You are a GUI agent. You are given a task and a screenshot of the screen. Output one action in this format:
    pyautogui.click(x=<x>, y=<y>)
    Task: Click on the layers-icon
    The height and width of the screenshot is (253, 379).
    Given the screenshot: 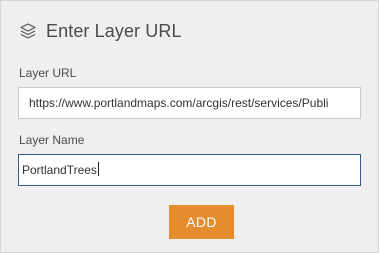 What is the action you would take?
    pyautogui.click(x=28, y=31)
    